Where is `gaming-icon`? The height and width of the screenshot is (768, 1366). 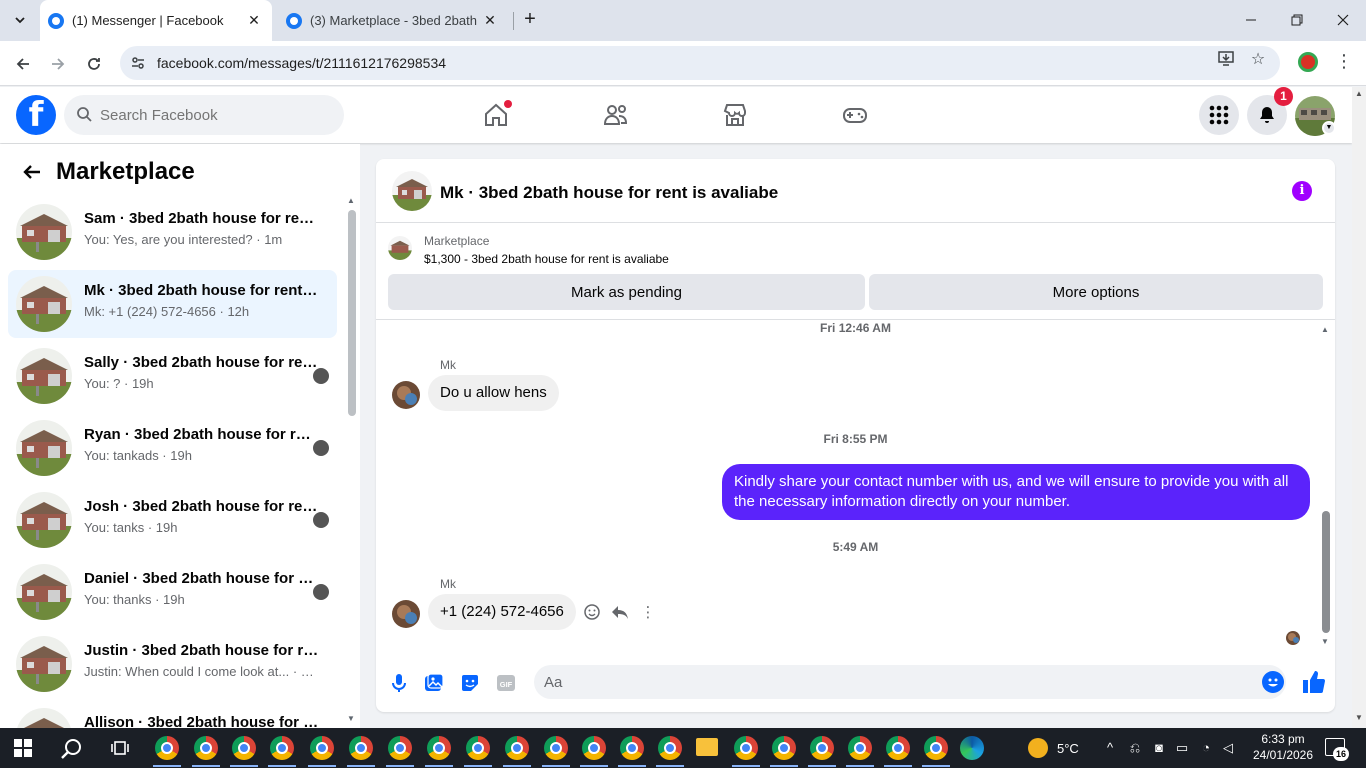 gaming-icon is located at coordinates (855, 115).